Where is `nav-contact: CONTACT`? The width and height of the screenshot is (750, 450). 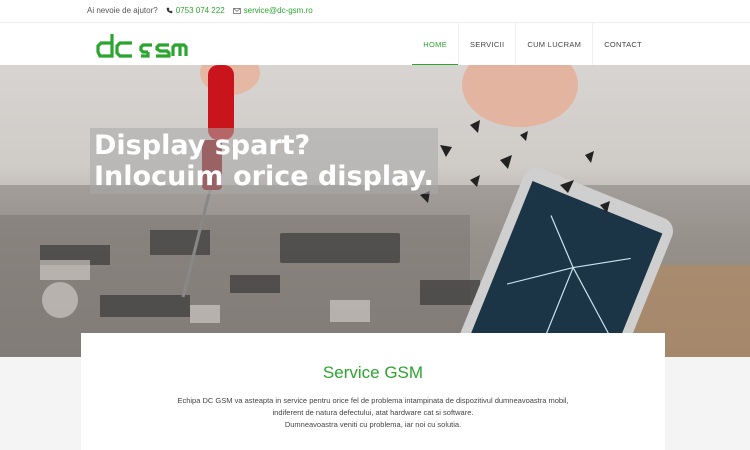
nav-contact: CONTACT is located at coordinates (622, 44).